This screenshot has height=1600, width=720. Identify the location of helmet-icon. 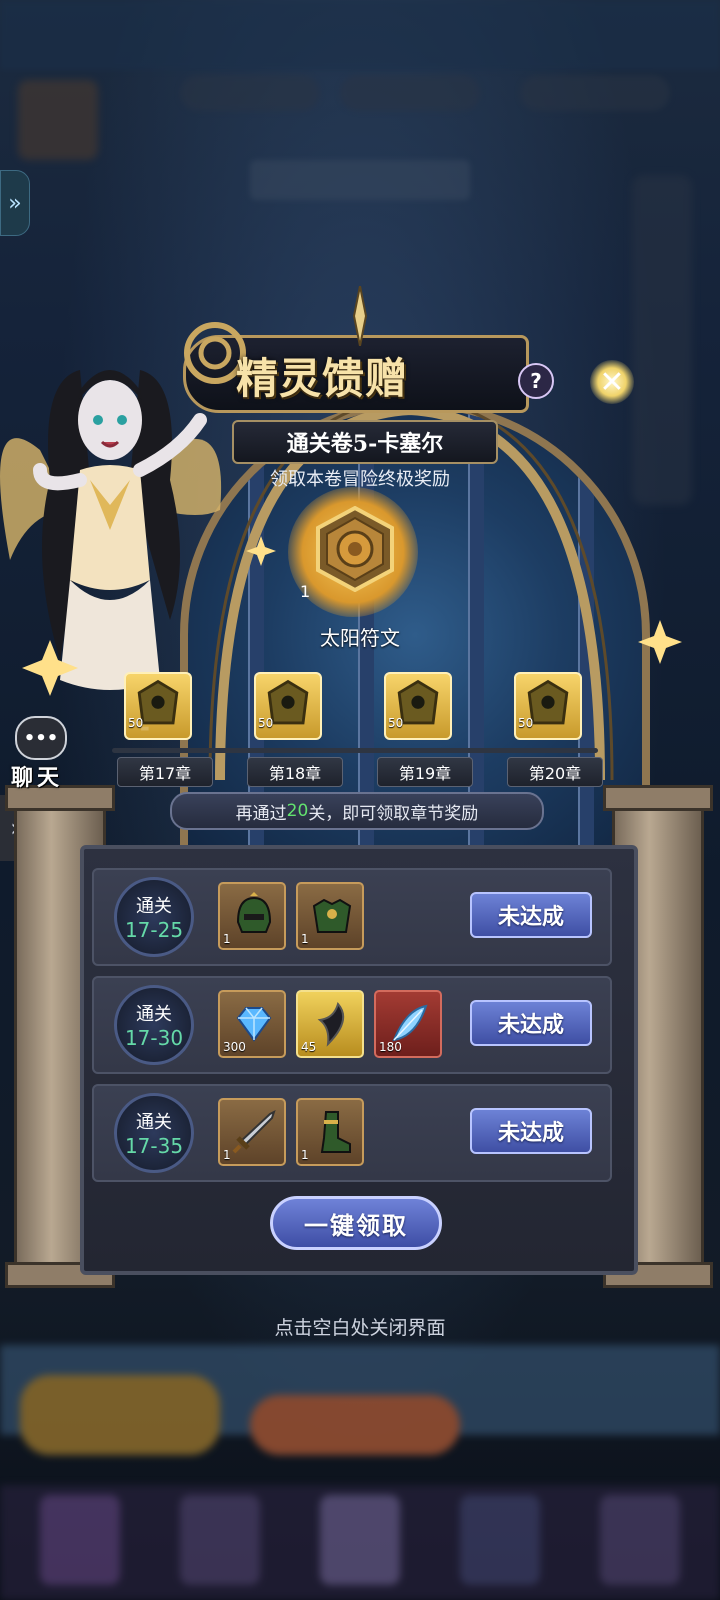
(254, 912).